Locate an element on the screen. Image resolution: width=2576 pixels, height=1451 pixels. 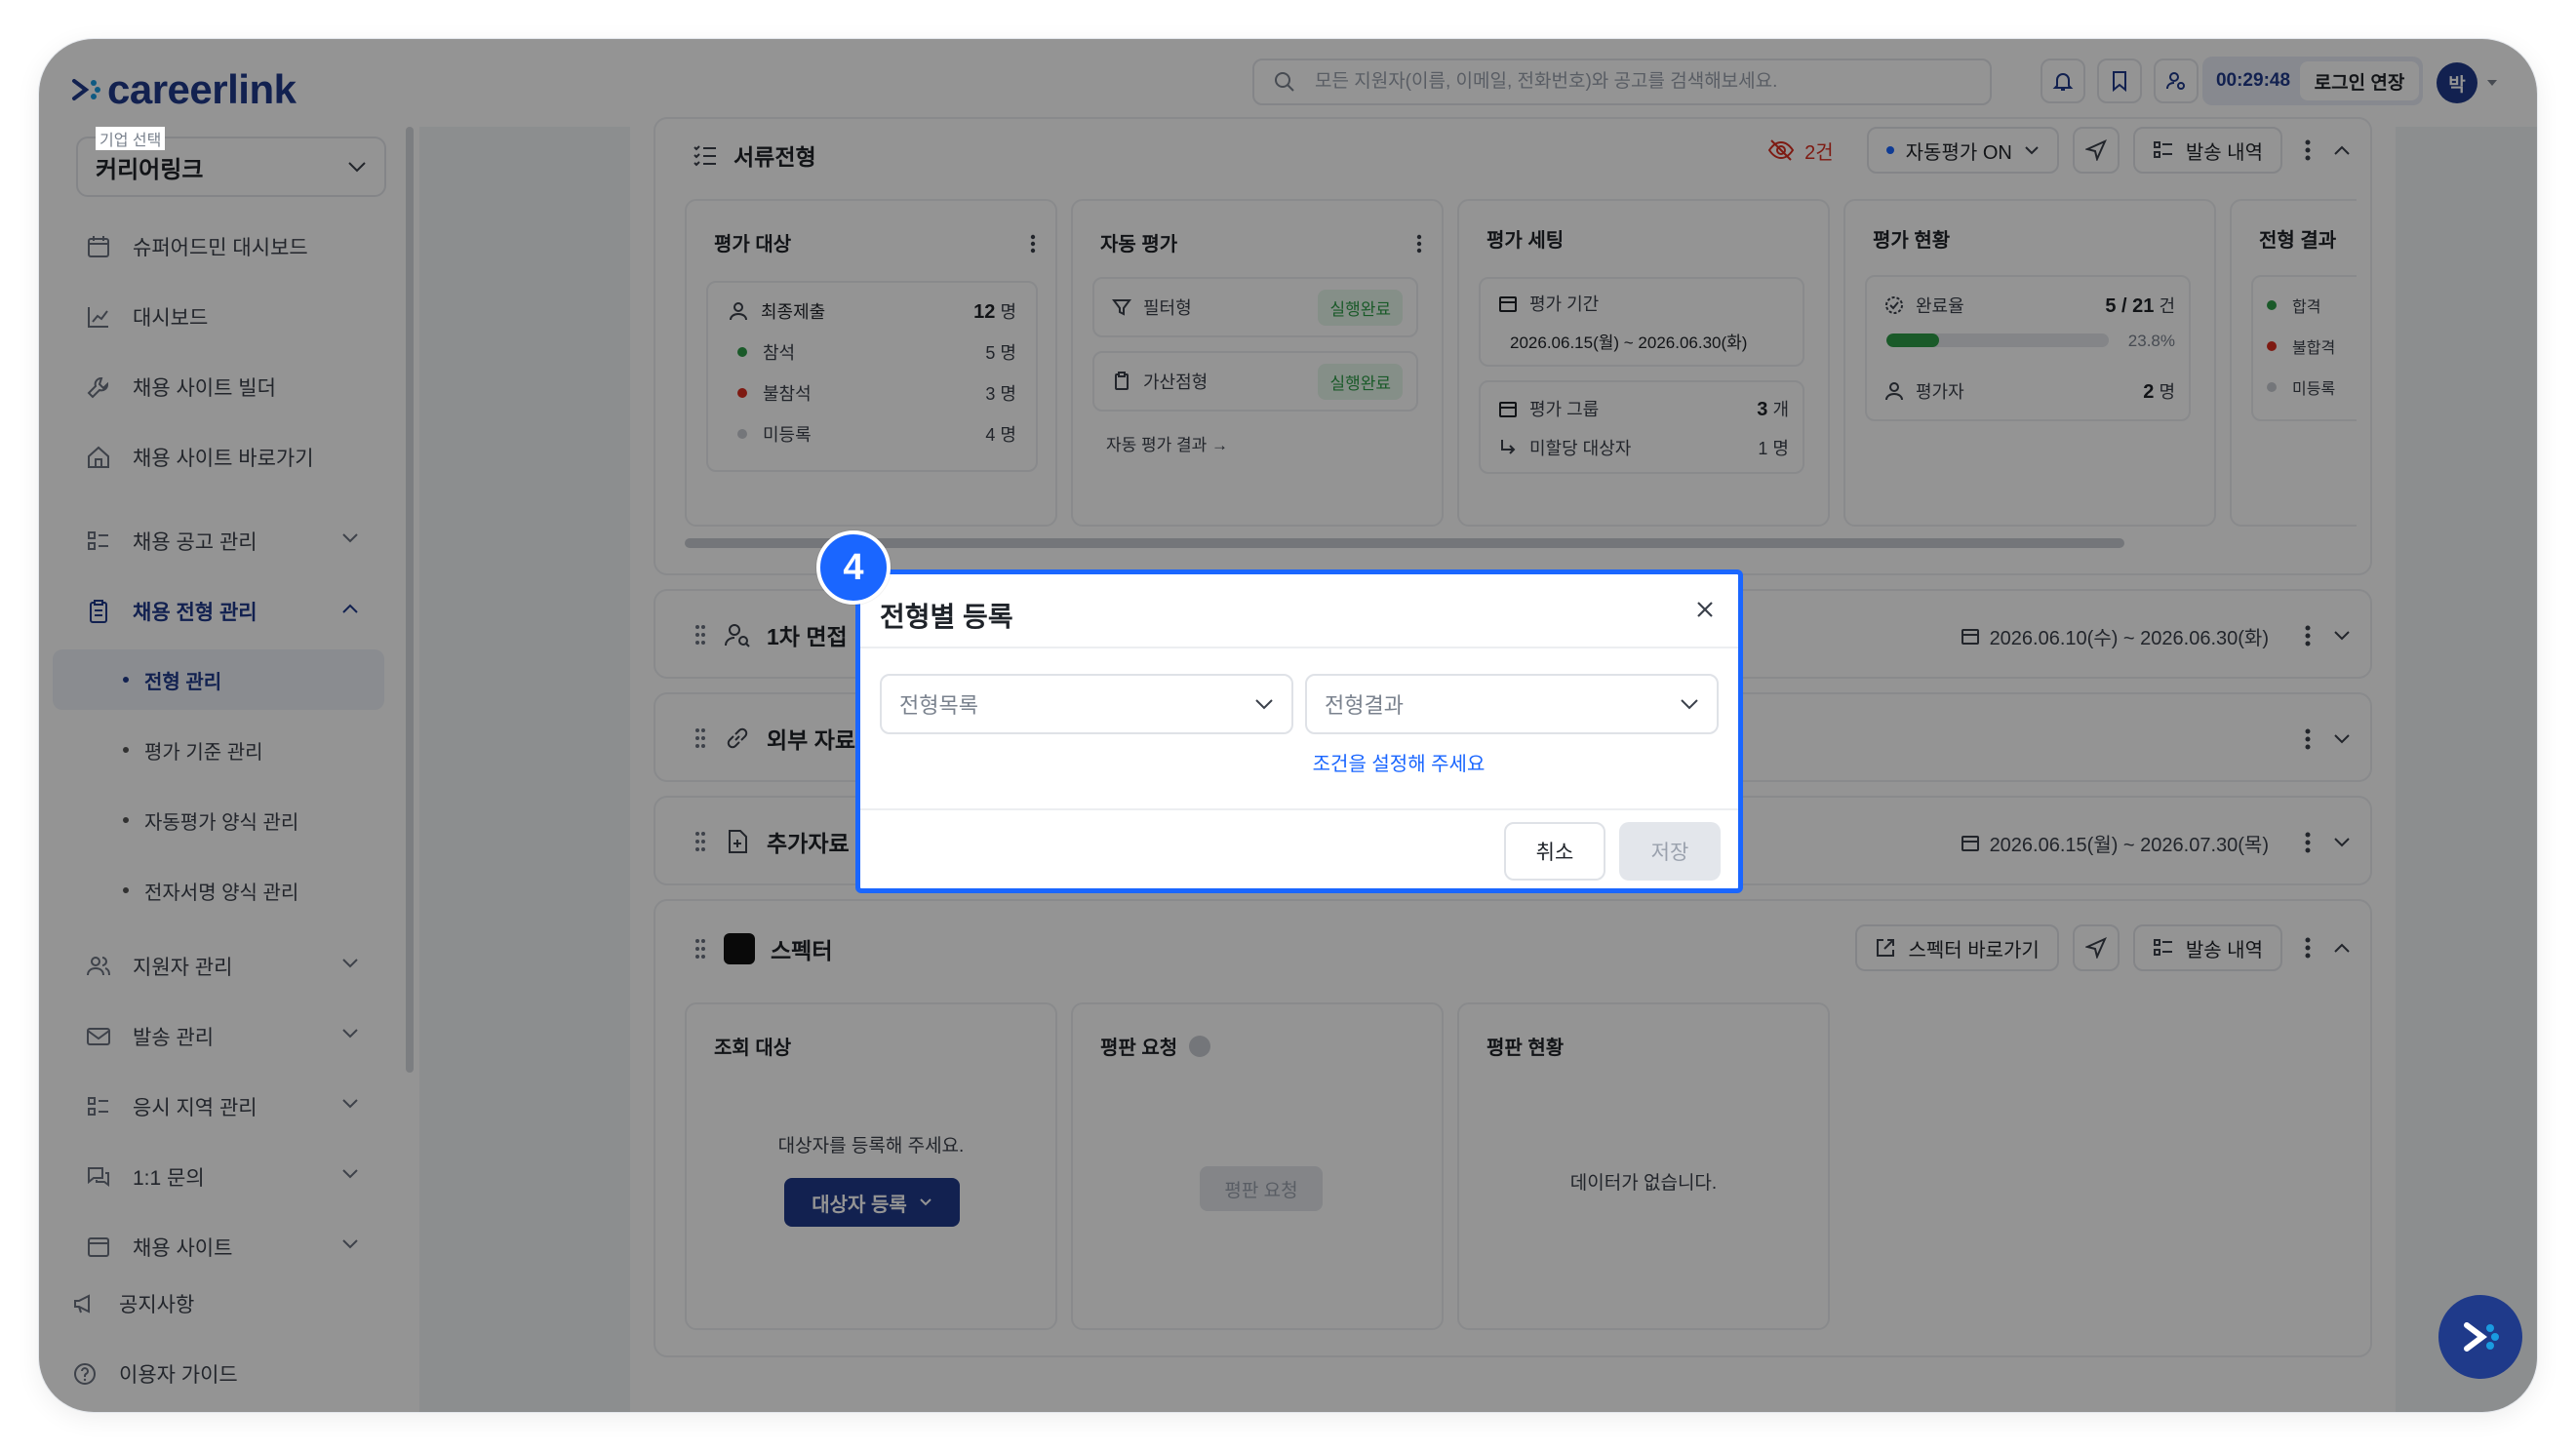
cancel-button: 취소 is located at coordinates (1554, 851).